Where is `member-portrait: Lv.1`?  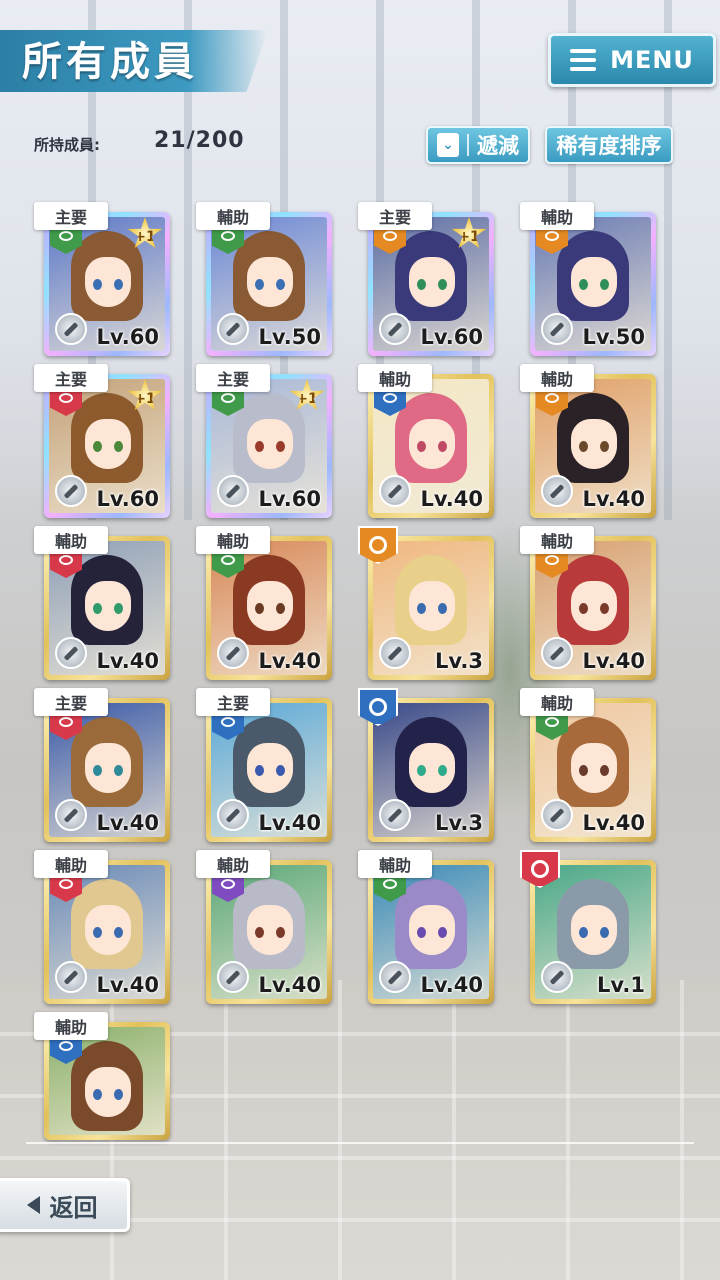
member-portrait: Lv.1 is located at coordinates (593, 932).